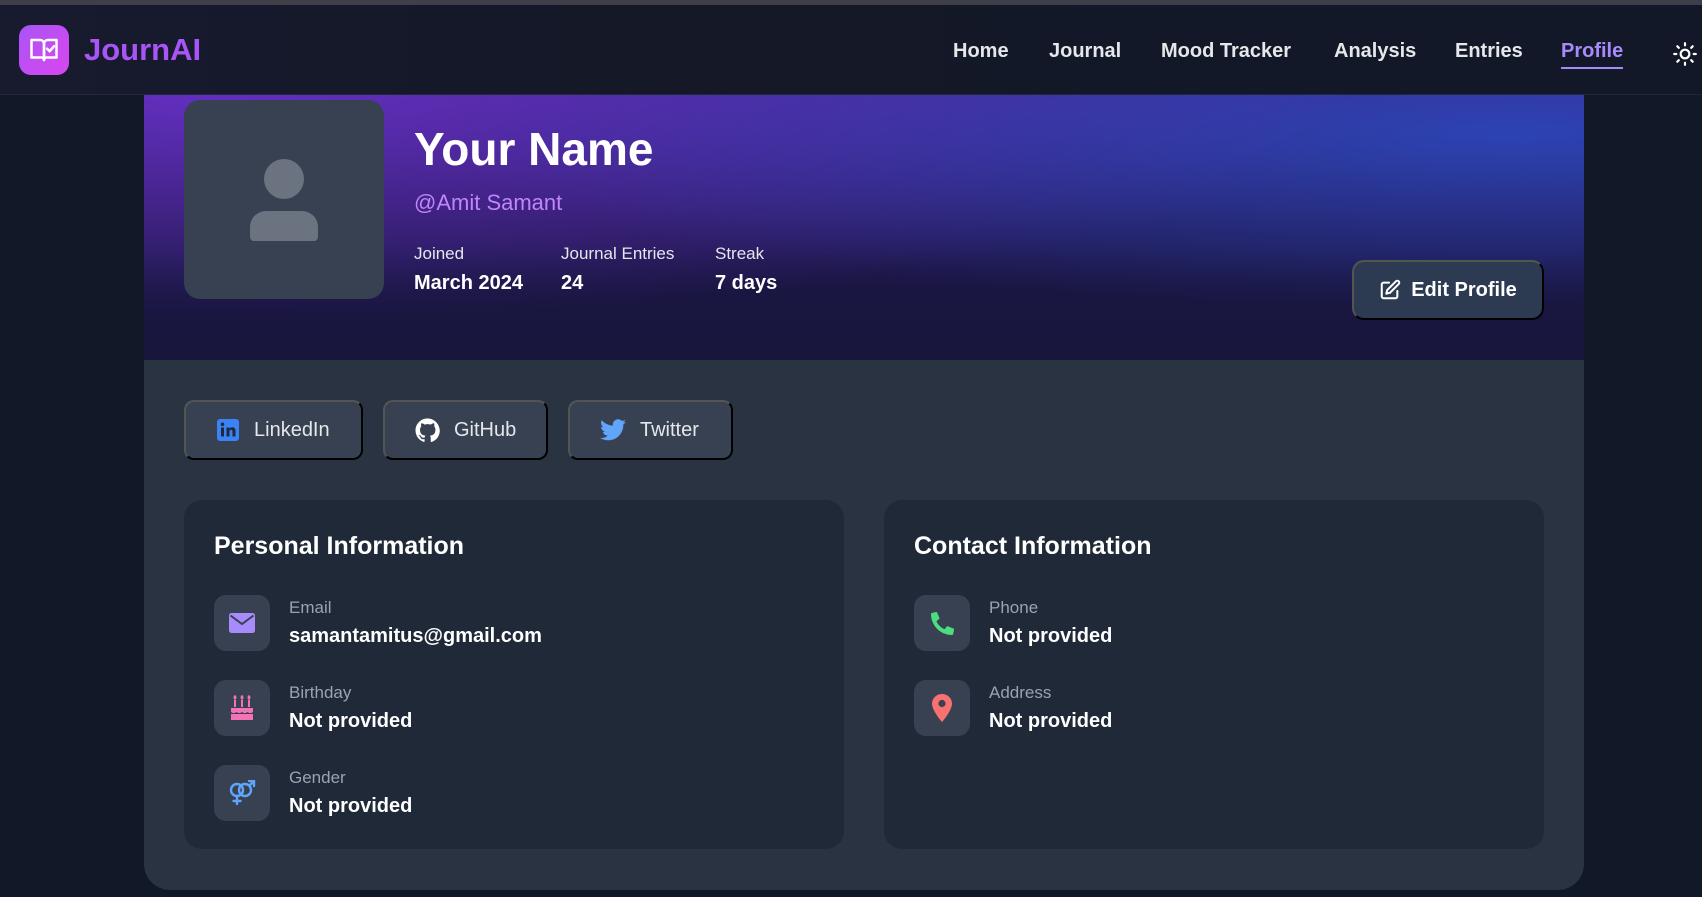  What do you see at coordinates (468, 270) in the screenshot?
I see `stat-joined: Joined March 2024` at bounding box center [468, 270].